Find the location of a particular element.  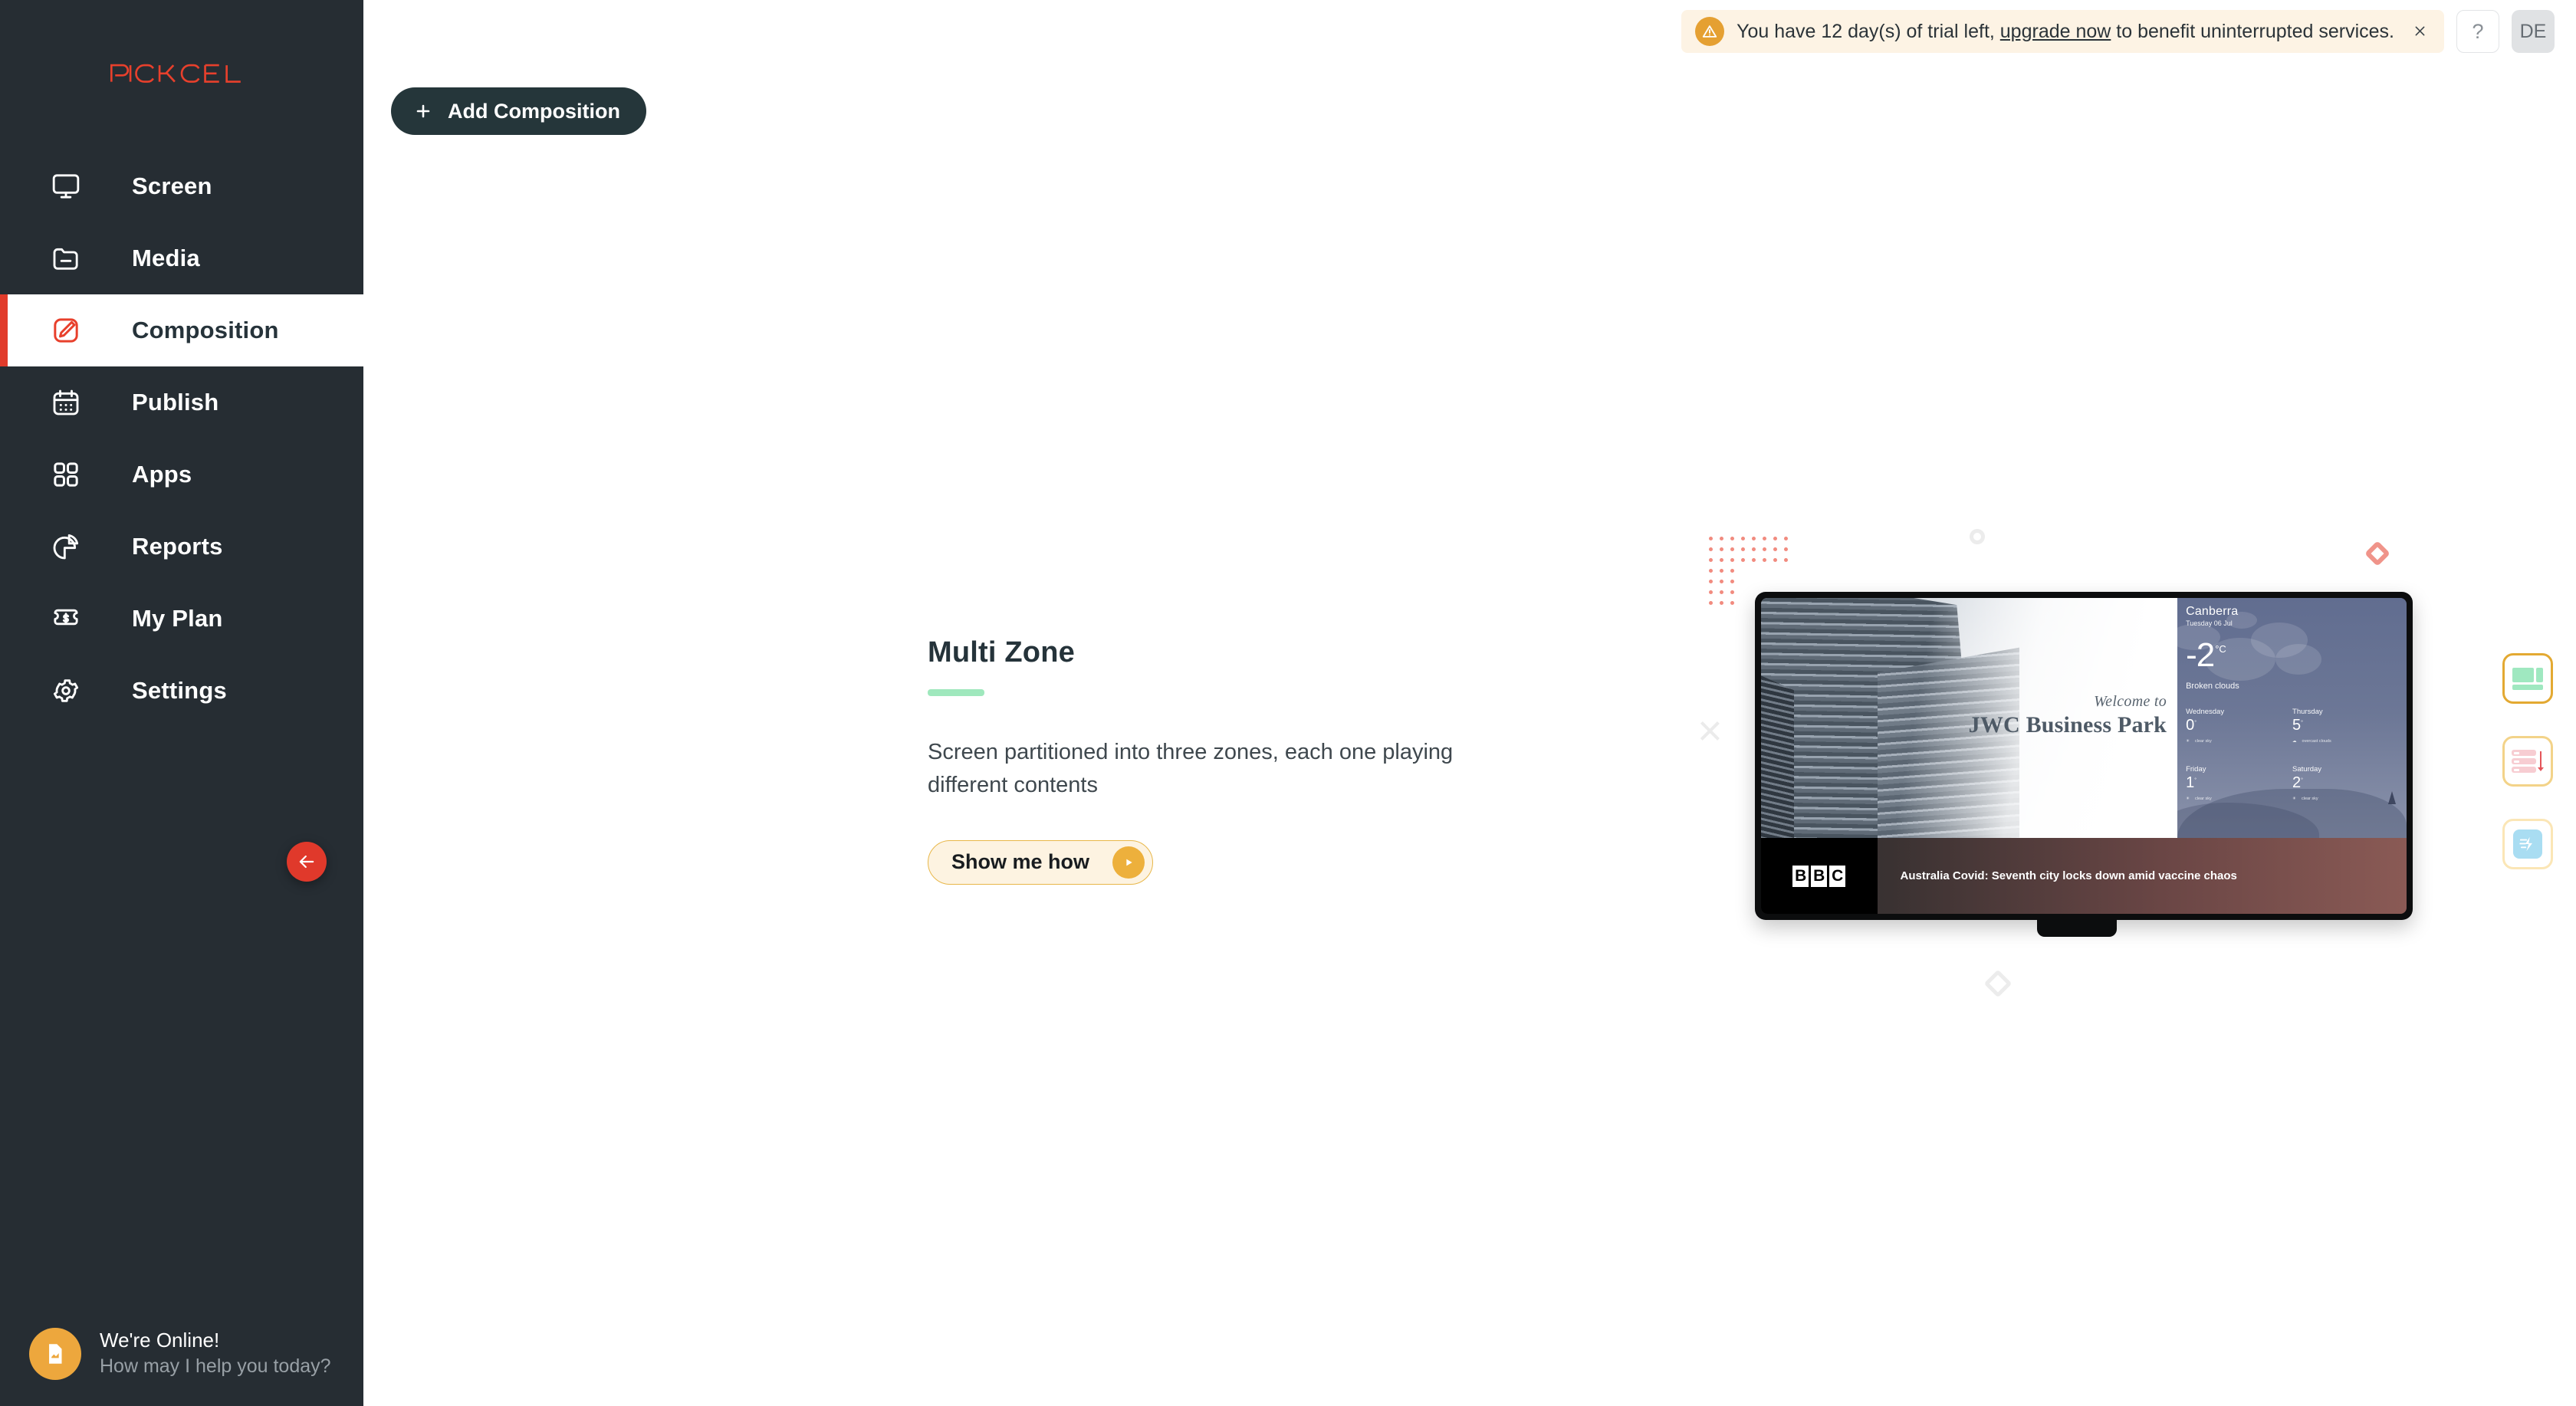

grid-apps-icon is located at coordinates (66, 475).